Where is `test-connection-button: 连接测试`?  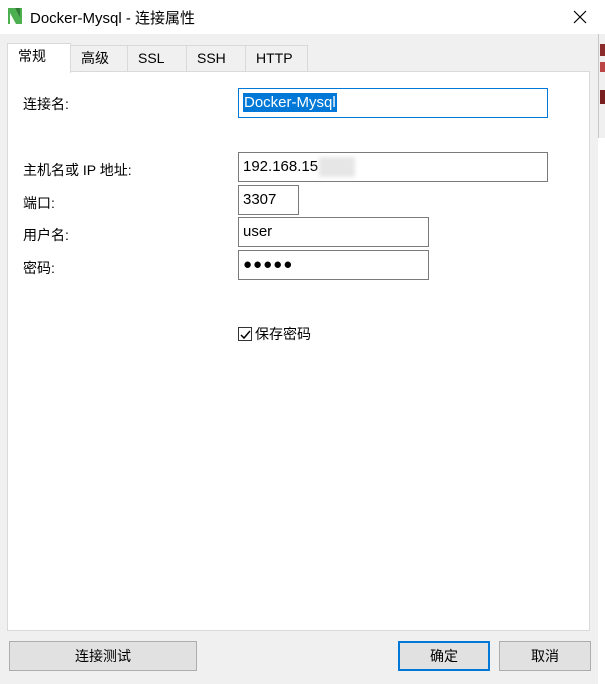 test-connection-button: 连接测试 is located at coordinates (103, 656).